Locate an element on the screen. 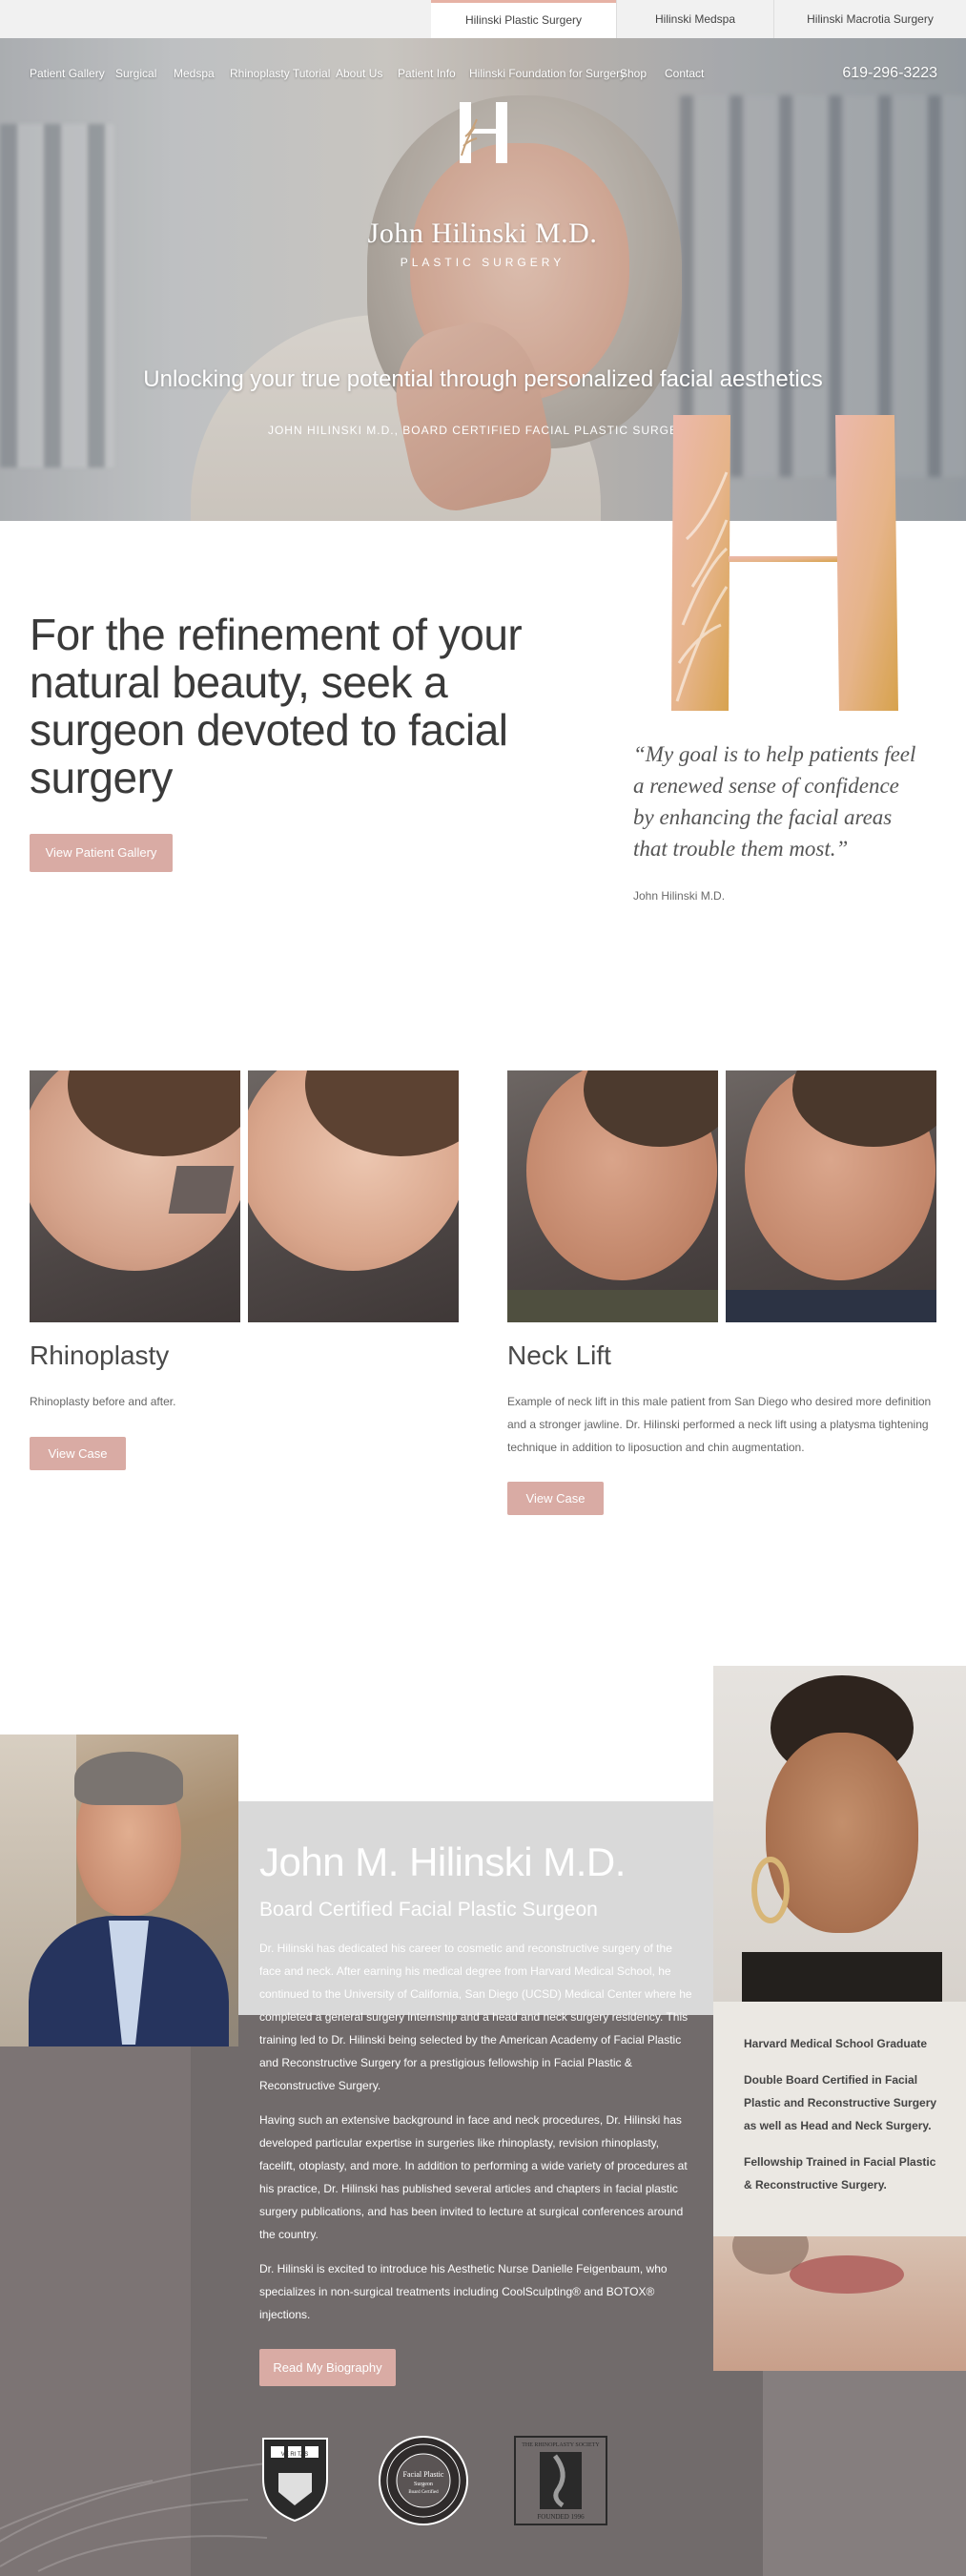  site-tab-medspa: Hilinski Medspa is located at coordinates (694, 19).